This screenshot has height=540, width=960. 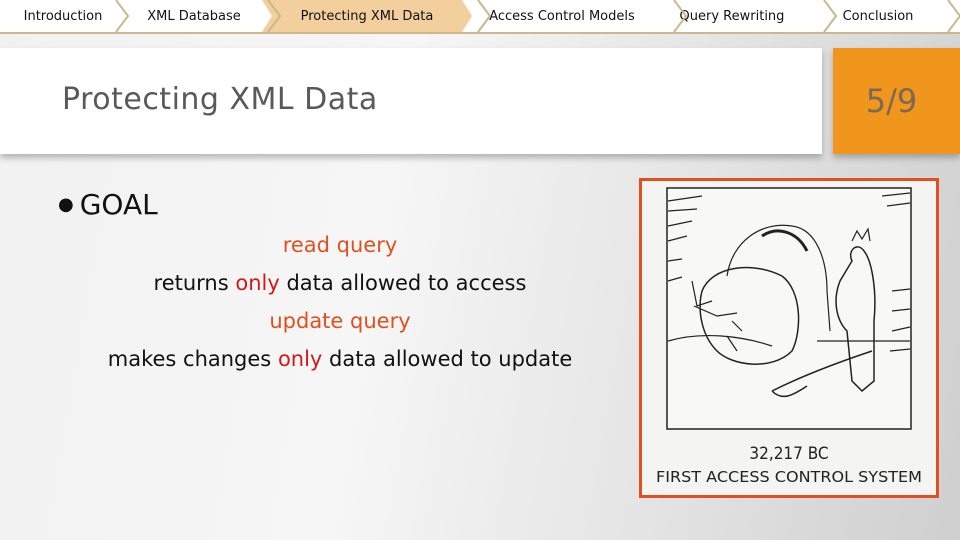 I want to click on goal-bullet: ● GOAL, so click(x=108, y=204).